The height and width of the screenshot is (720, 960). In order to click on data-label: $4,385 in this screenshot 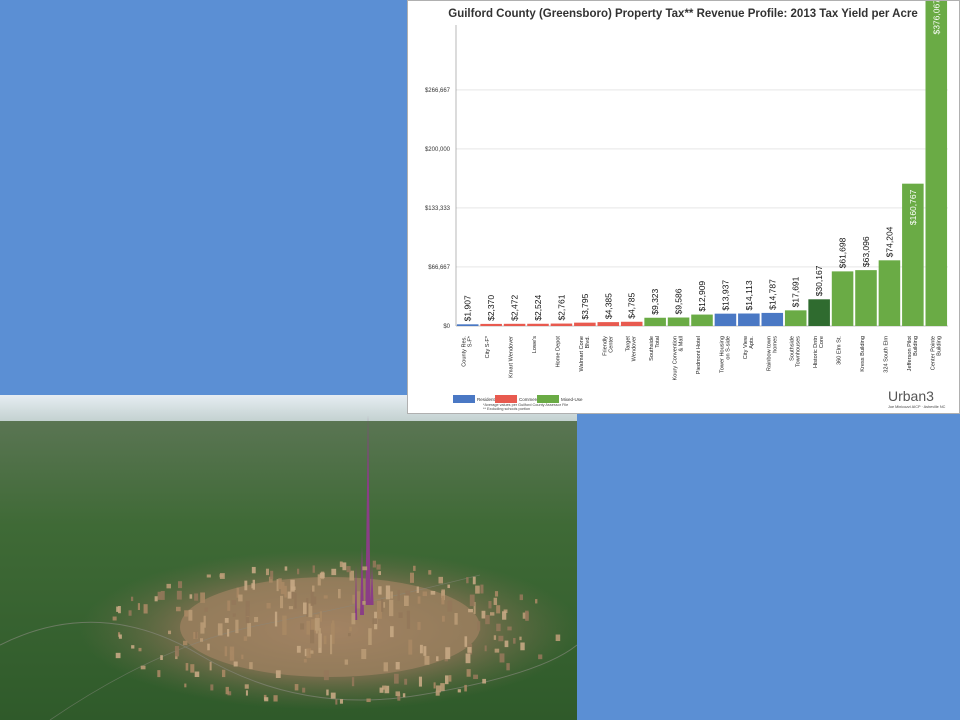, I will do `click(608, 306)`.